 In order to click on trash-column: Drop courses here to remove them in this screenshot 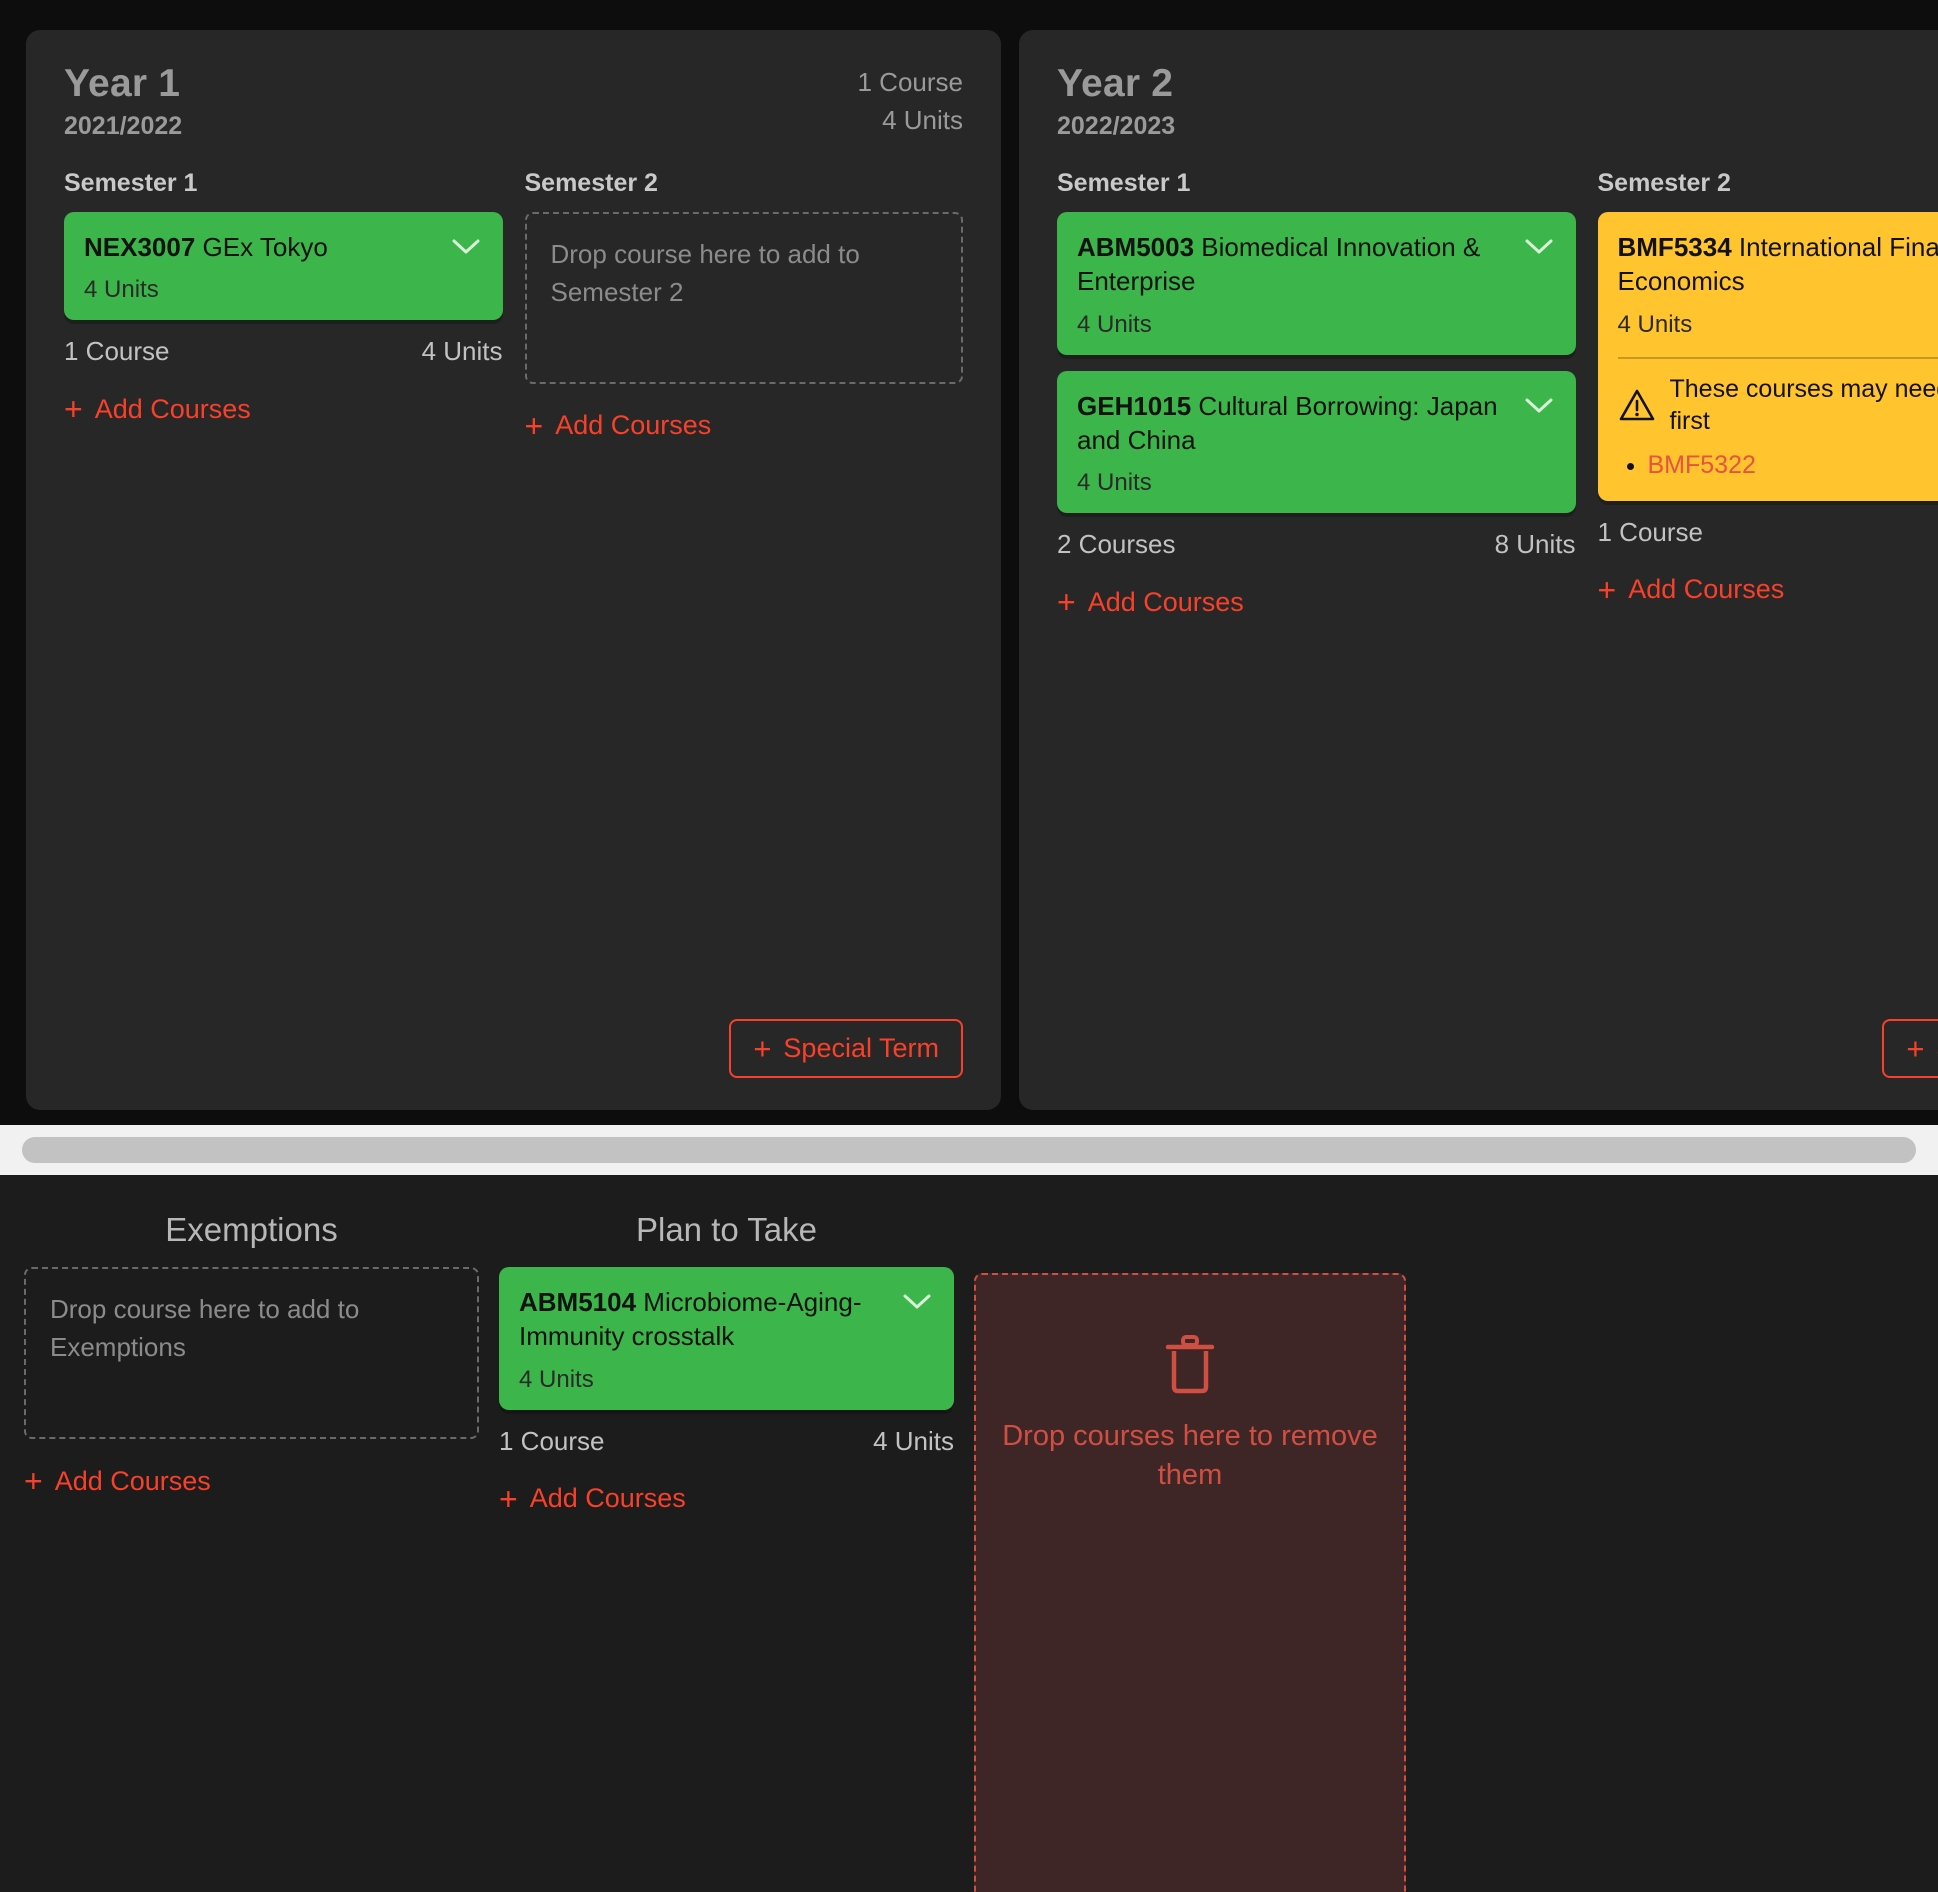, I will do `click(1190, 1551)`.